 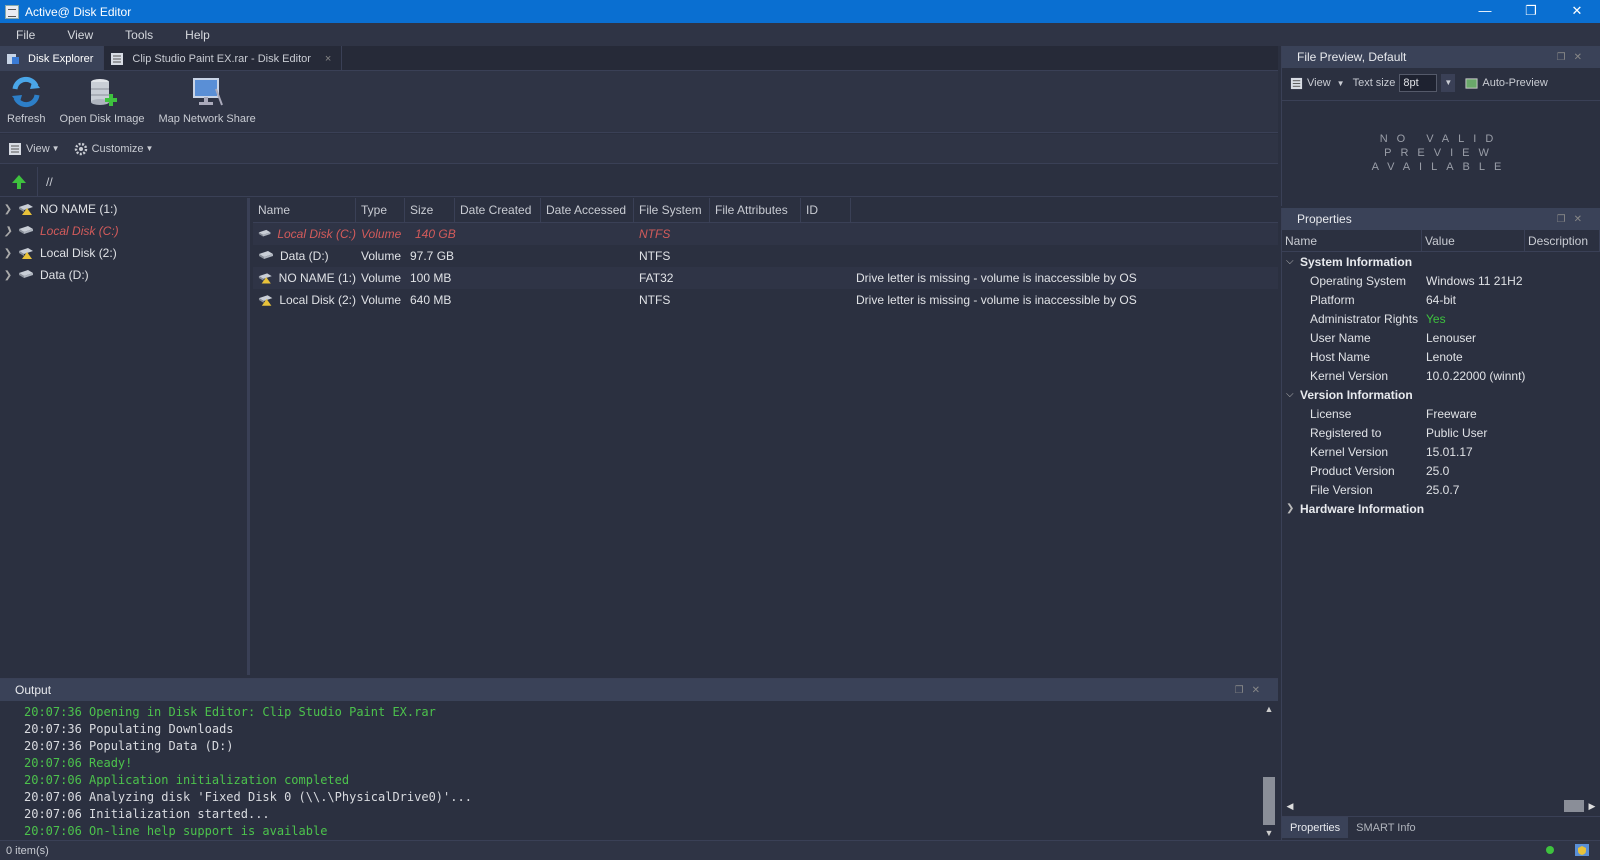 I want to click on tree-item-data-d: ❯ Data (D:), so click(x=123, y=275).